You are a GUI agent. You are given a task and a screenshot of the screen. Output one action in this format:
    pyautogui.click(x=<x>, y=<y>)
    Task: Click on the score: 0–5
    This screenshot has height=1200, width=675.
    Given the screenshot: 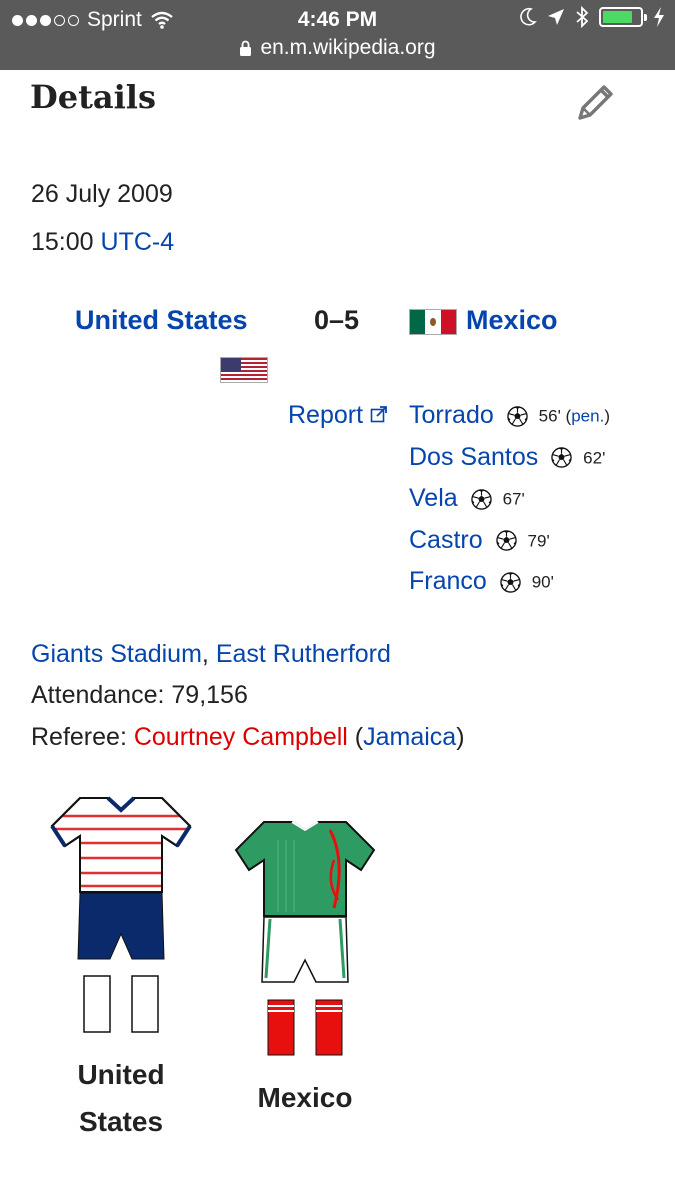 What is the action you would take?
    pyautogui.click(x=337, y=320)
    